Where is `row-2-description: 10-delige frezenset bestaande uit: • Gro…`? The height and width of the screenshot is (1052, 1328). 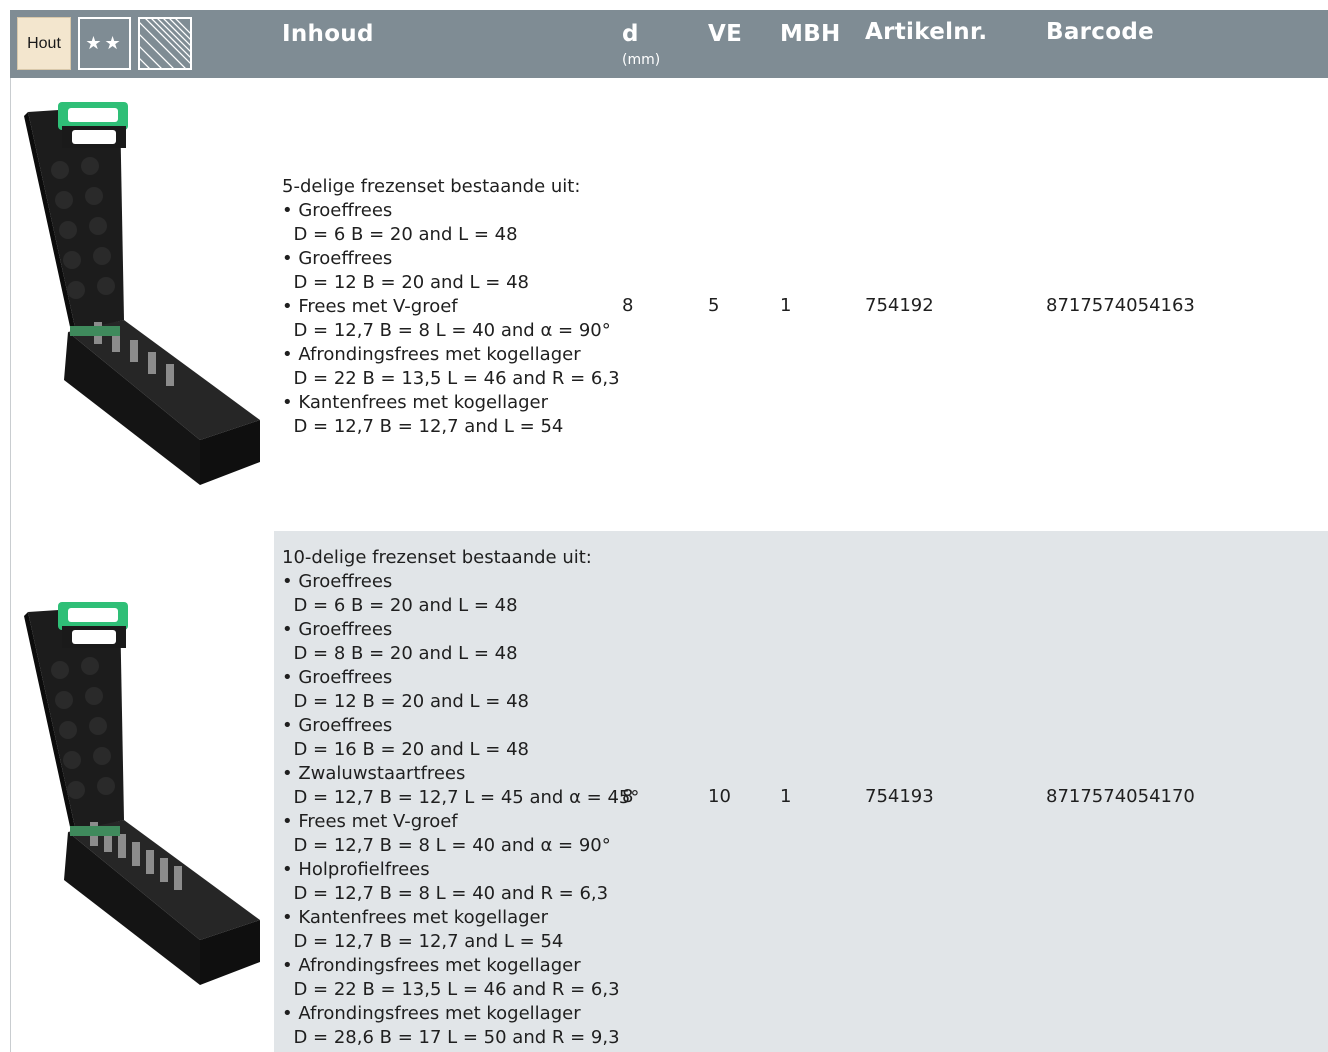 row-2-description: 10-delige frezenset bestaande uit: • Gro… is located at coordinates (461, 797).